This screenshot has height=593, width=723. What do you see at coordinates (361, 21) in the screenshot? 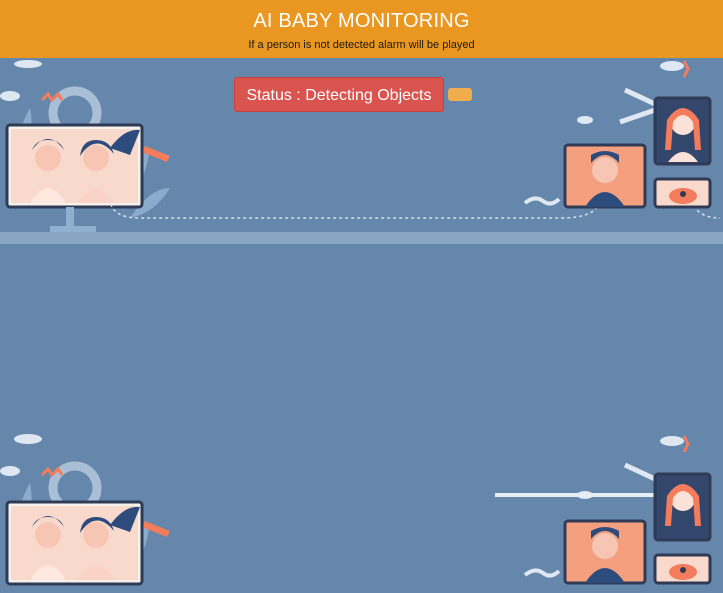
I see `app-title: AI BABY MONITORING` at bounding box center [361, 21].